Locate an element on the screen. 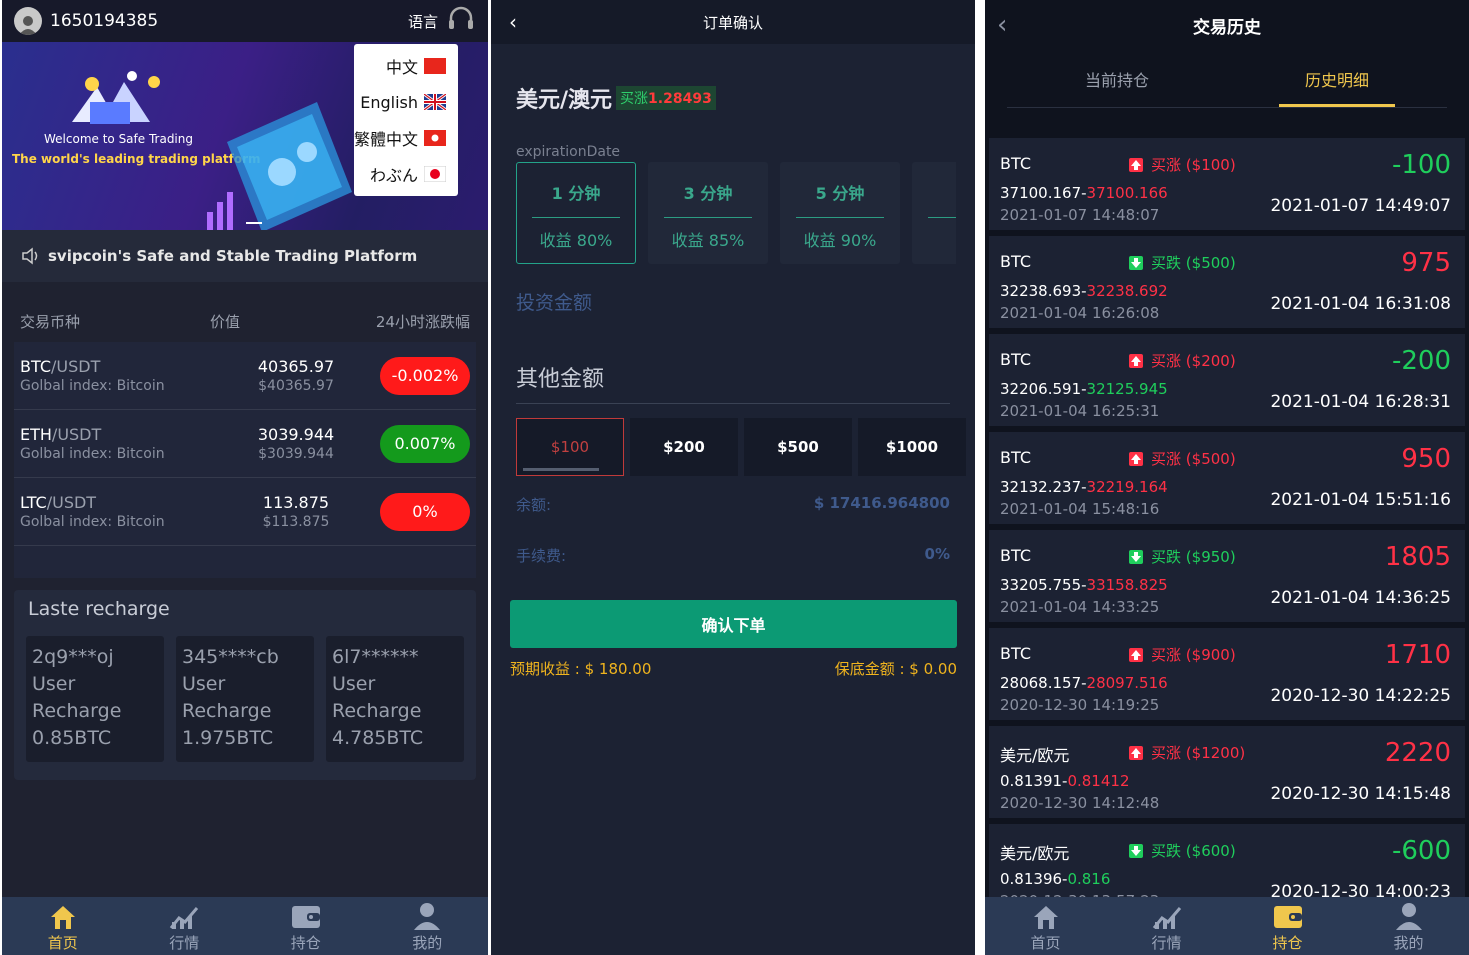 The width and height of the screenshot is (1469, 955). japan-flag-icon is located at coordinates (435, 174).